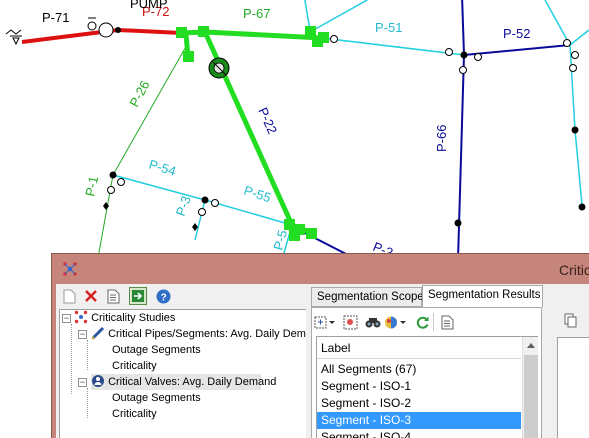 This screenshot has width=589, height=438. I want to click on pipe-navy-top, so click(463, 28).